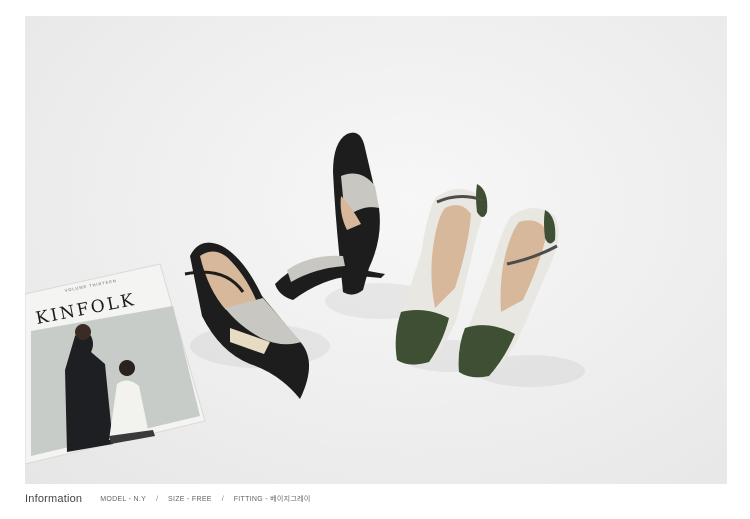 This screenshot has width=750, height=519. What do you see at coordinates (190, 499) in the screenshot?
I see `info-size: SIZE - FREE` at bounding box center [190, 499].